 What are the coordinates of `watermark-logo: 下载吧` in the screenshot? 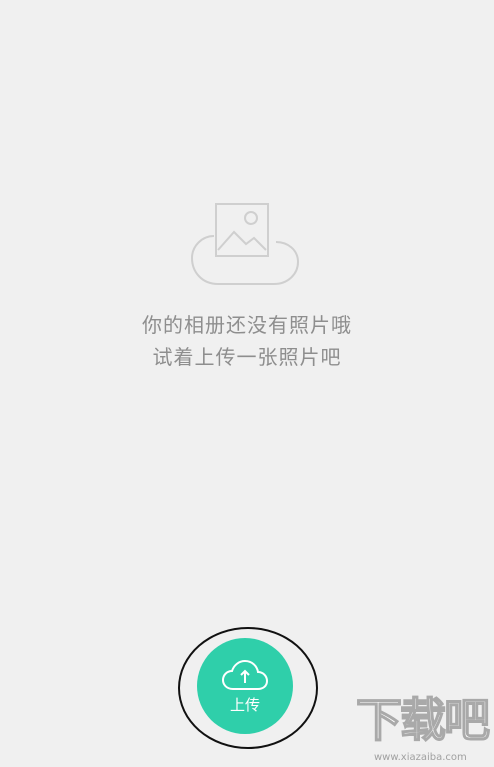 It's located at (423, 720).